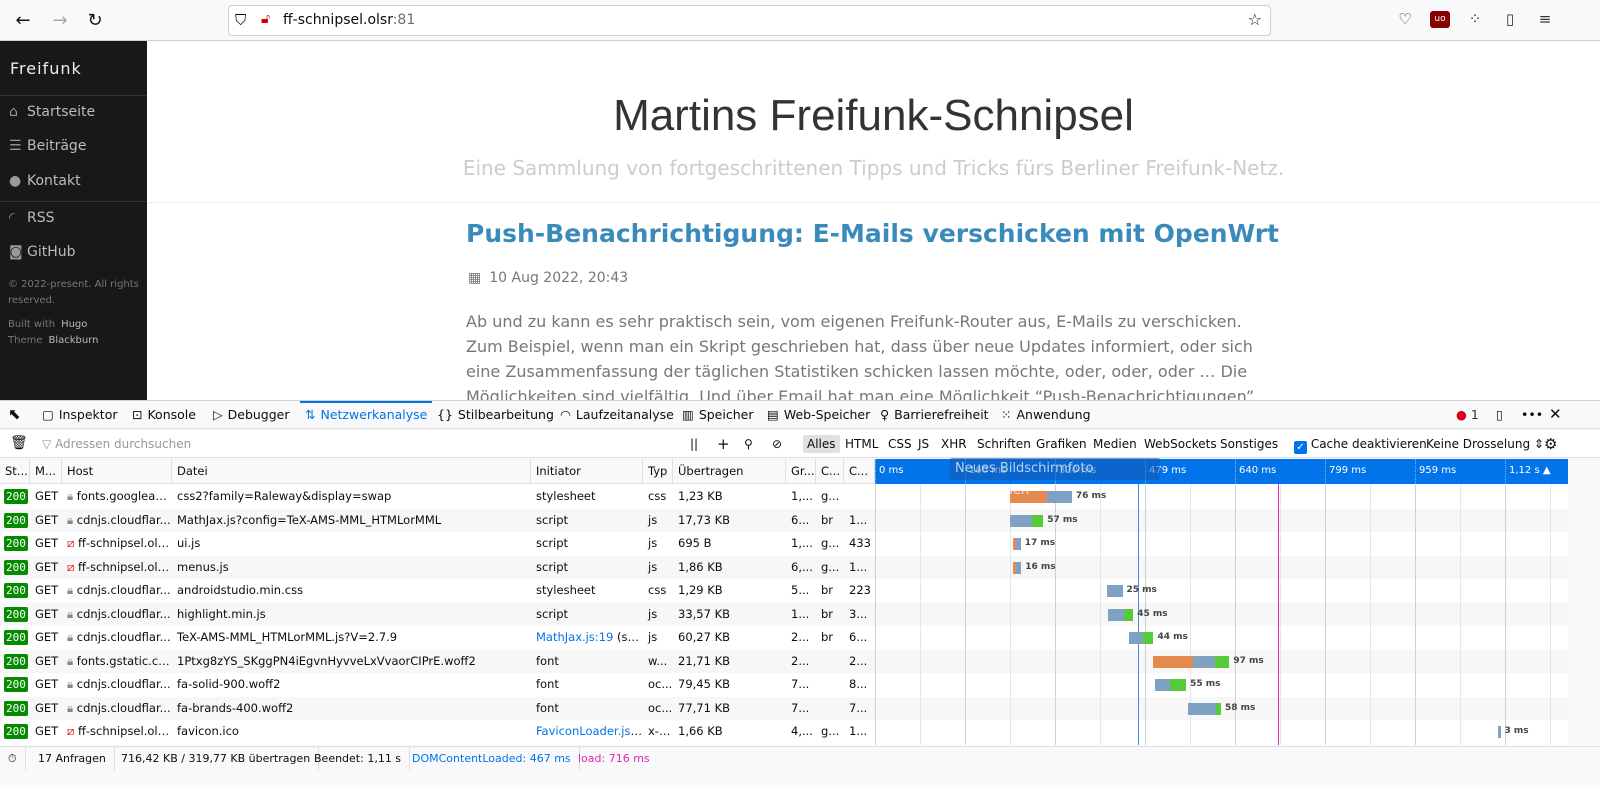  What do you see at coordinates (366, 415) in the screenshot?
I see `tab-netzwerkanalyse: ⇅ Netzwerkanalyse` at bounding box center [366, 415].